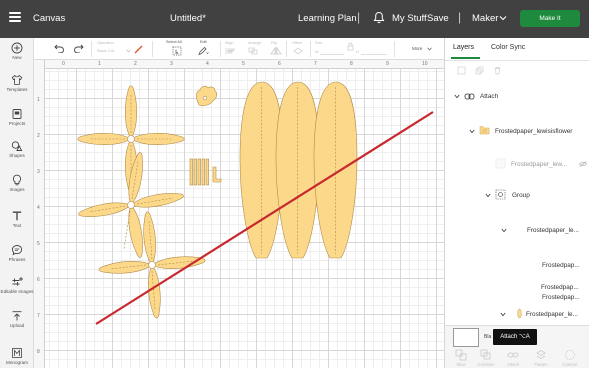 Image resolution: width=589 pixels, height=368 pixels. What do you see at coordinates (479, 70) in the screenshot?
I see `duplicate-layer-icon` at bounding box center [479, 70].